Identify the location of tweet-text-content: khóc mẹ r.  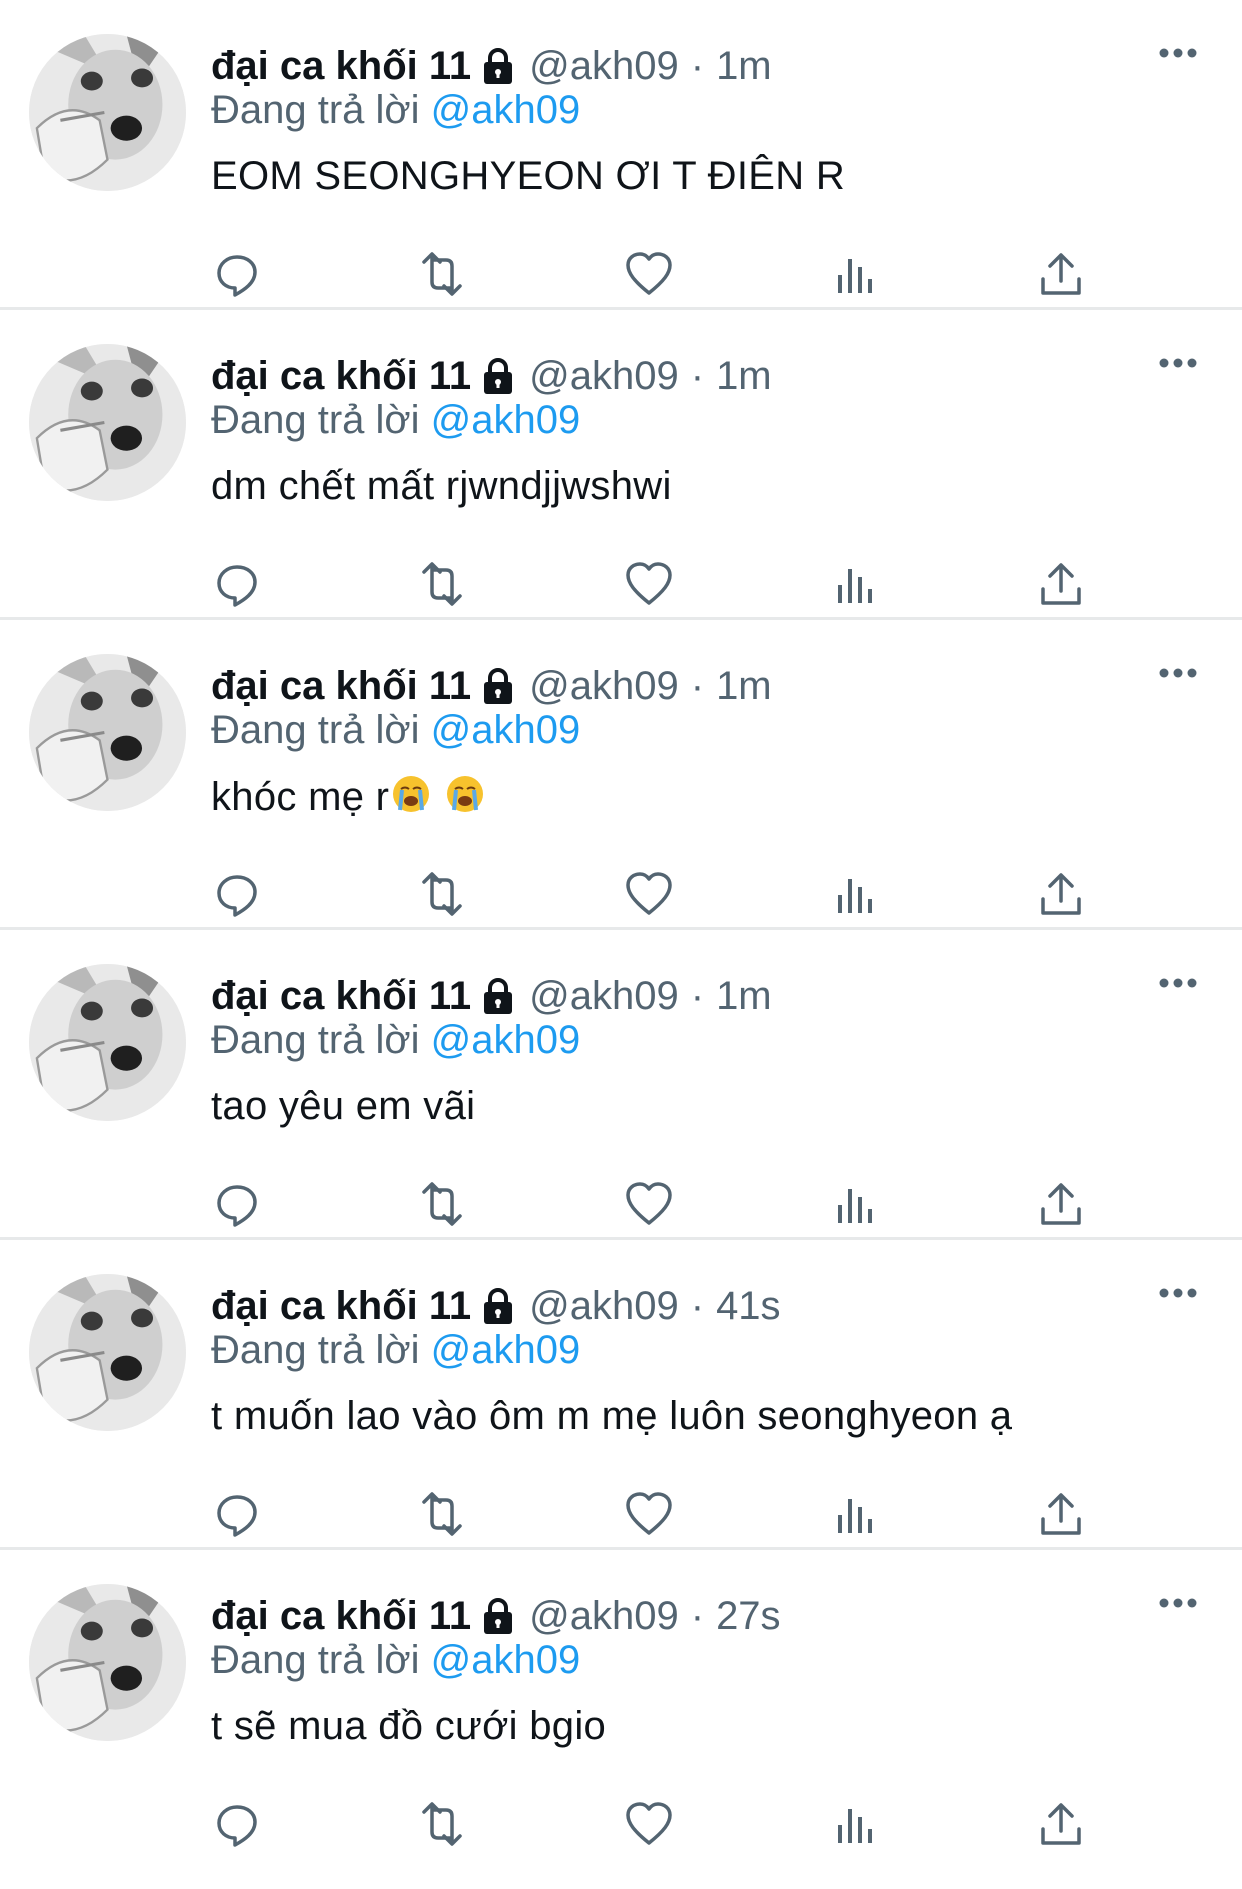
(300, 797).